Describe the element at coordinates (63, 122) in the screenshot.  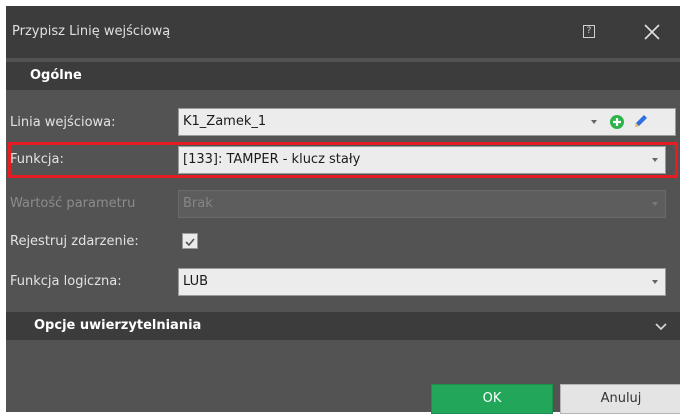
I see `input-line-label: Linia wejściowa:` at that location.